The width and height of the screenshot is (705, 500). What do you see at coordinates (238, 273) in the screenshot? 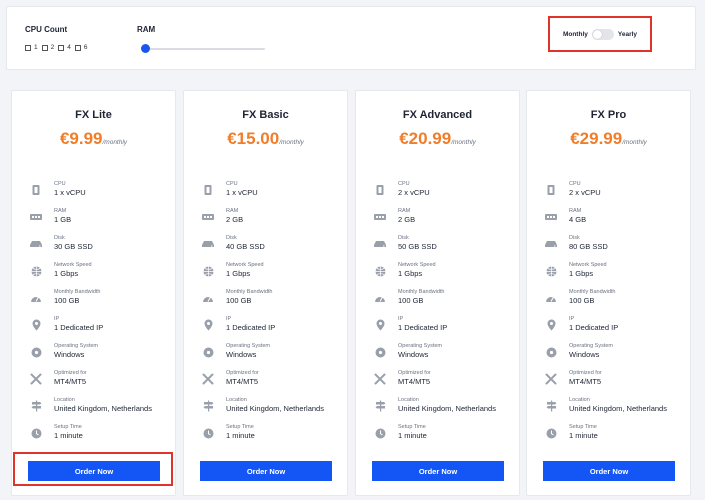
I see `spec-value: 1 Gbps` at bounding box center [238, 273].